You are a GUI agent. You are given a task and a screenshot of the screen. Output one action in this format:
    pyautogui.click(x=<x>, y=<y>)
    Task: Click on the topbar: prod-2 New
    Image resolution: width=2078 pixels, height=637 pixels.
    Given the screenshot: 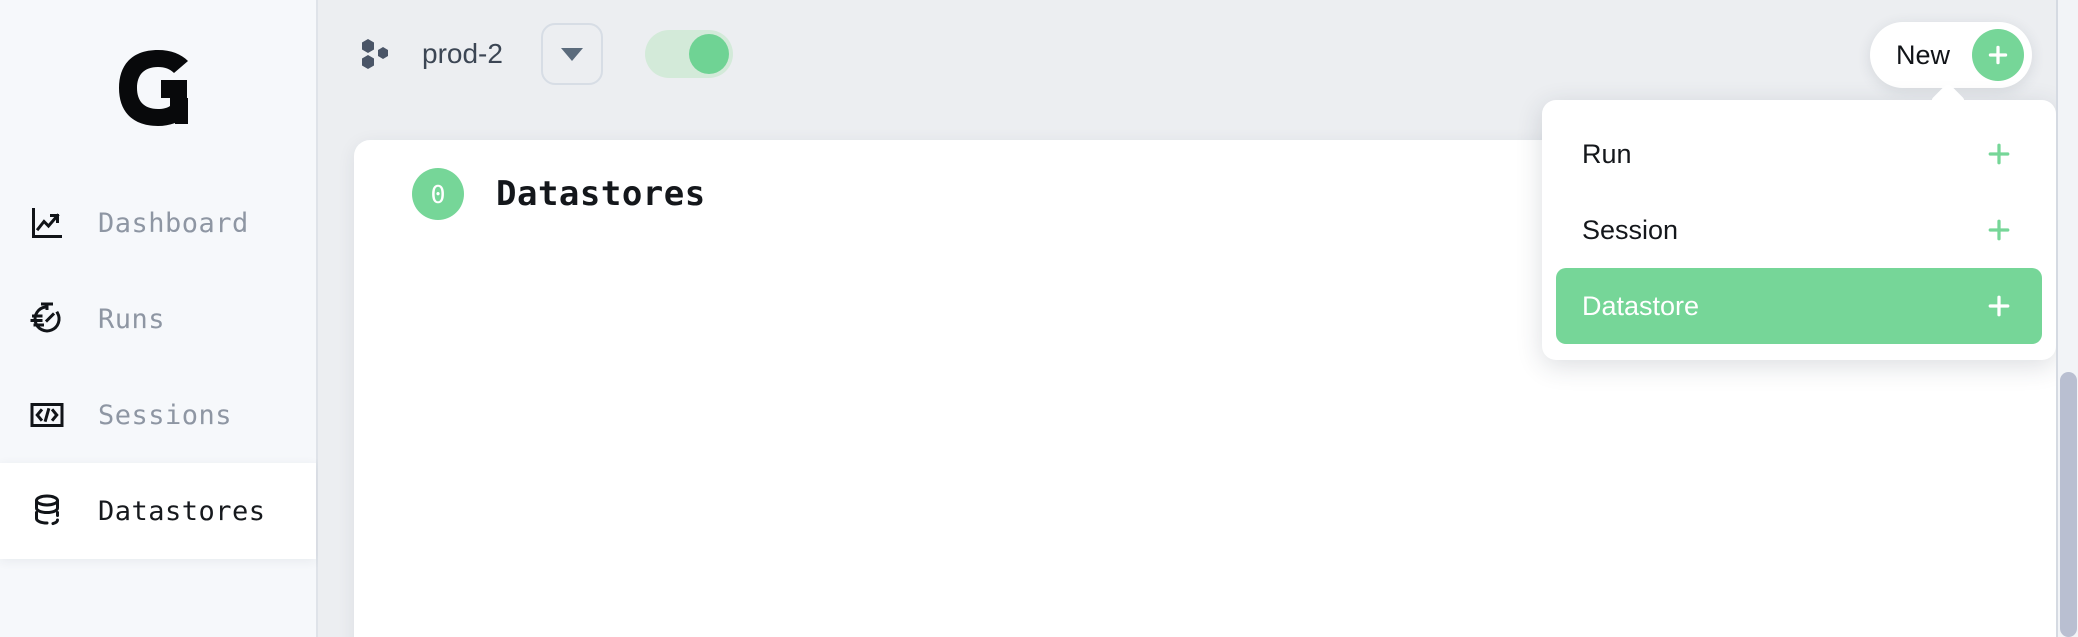 What is the action you would take?
    pyautogui.click(x=1198, y=54)
    